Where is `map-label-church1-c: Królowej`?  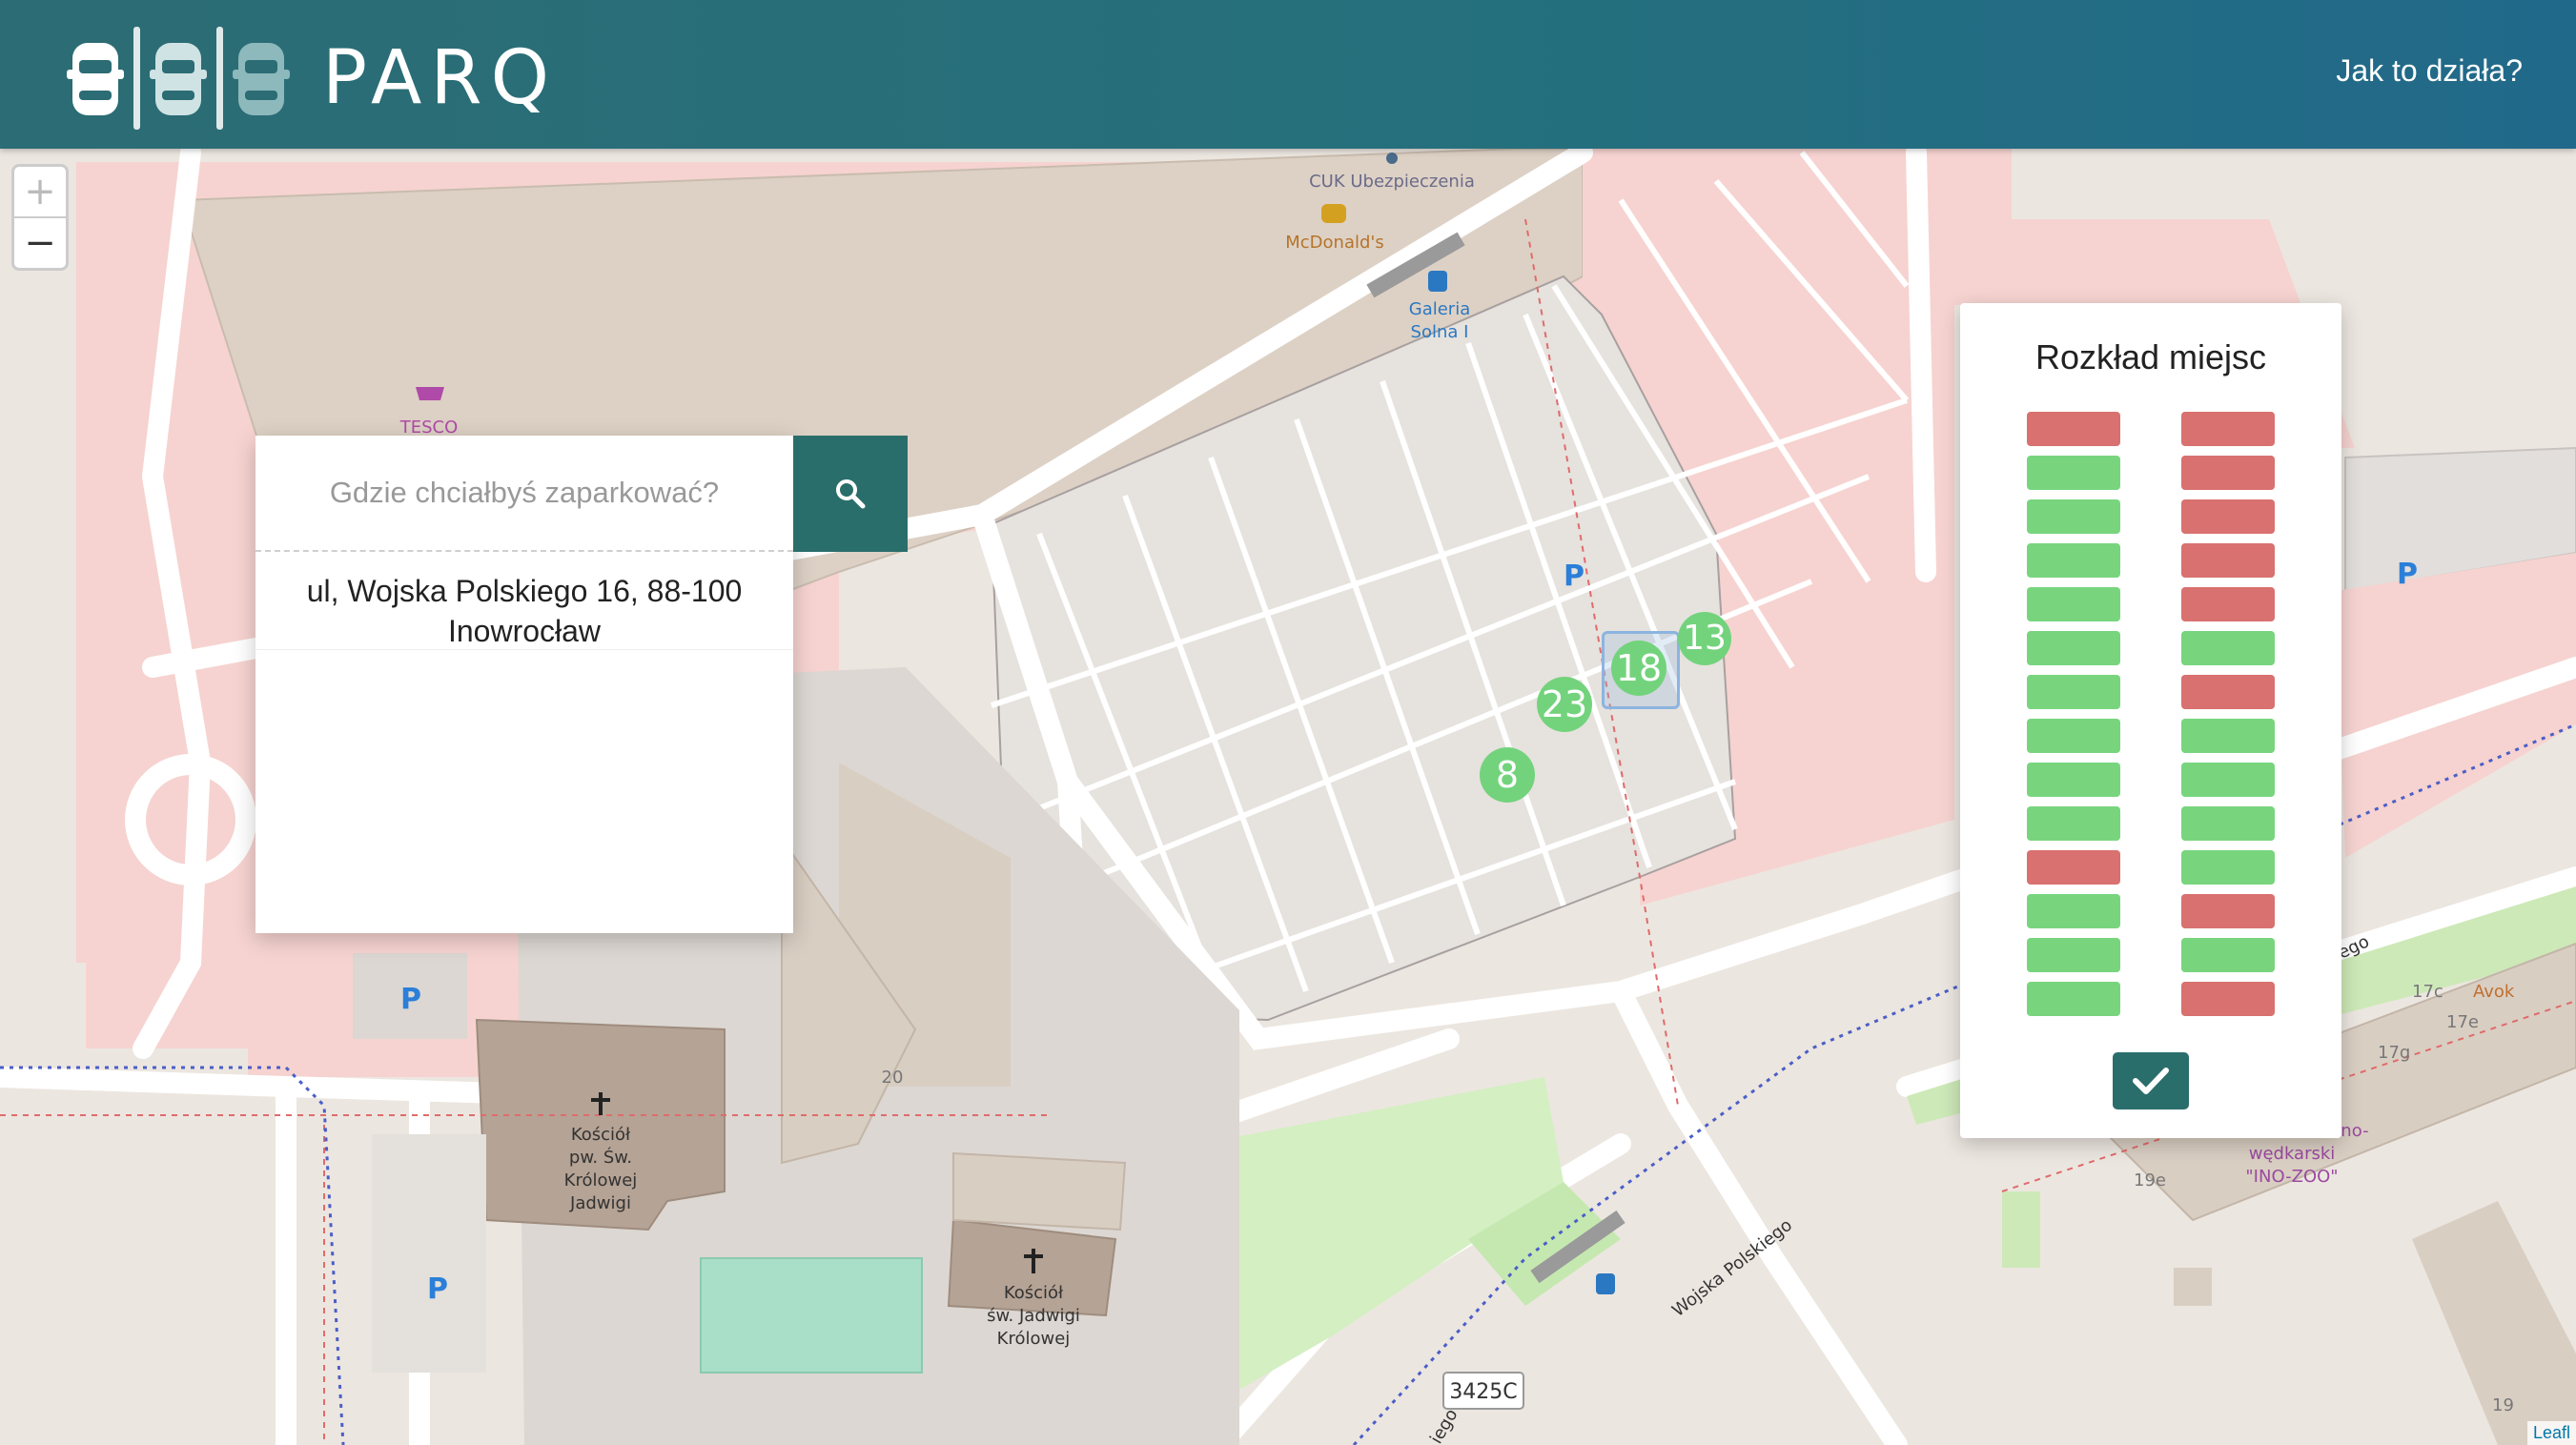 map-label-church1-c: Królowej is located at coordinates (601, 1180).